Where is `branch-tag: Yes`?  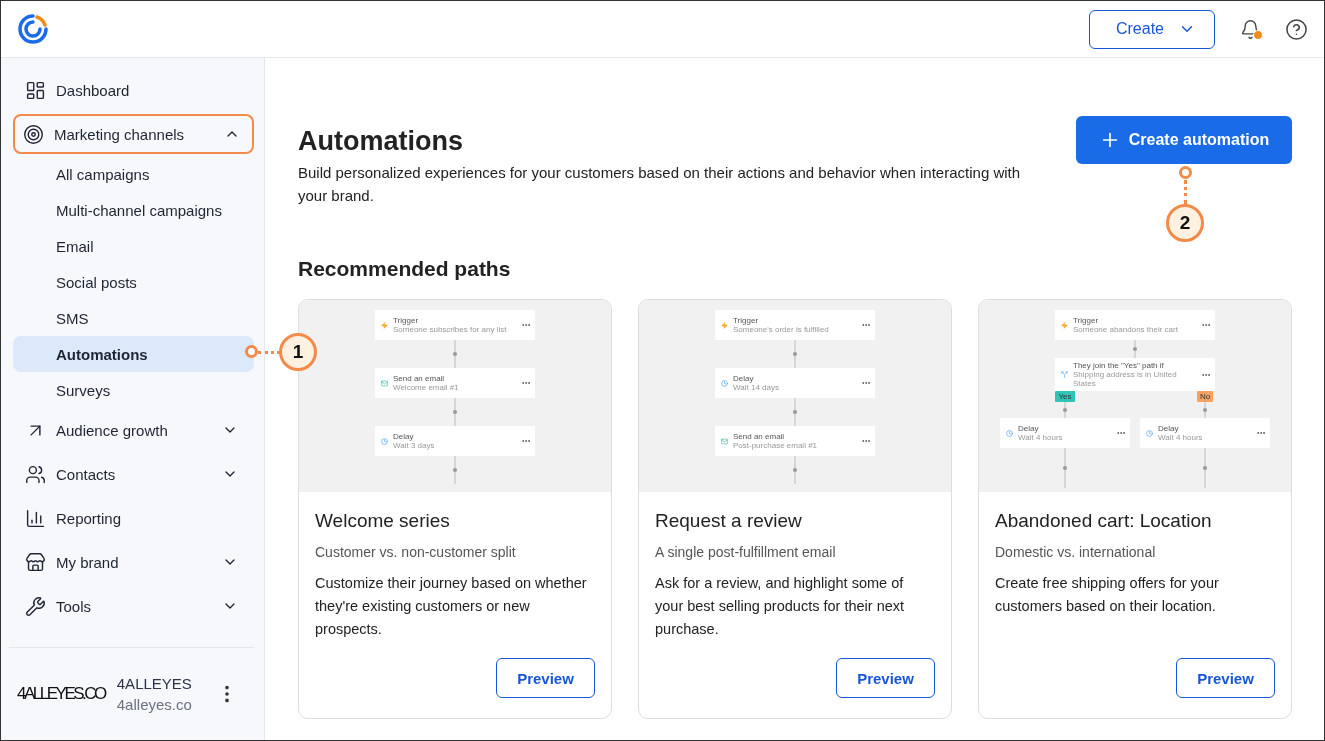 branch-tag: Yes is located at coordinates (1065, 396).